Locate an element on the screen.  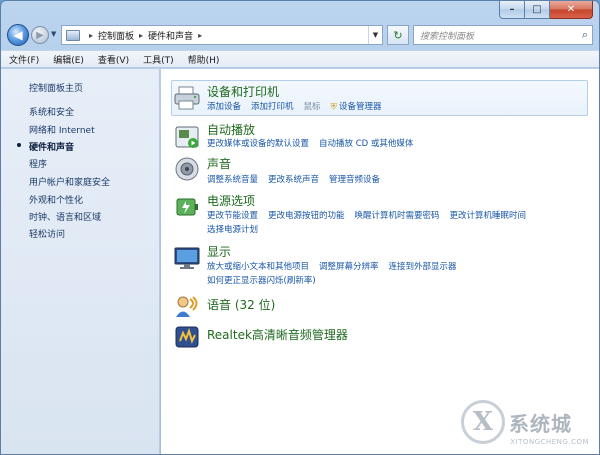
refresh-icon: ↻ is located at coordinates (398, 35).